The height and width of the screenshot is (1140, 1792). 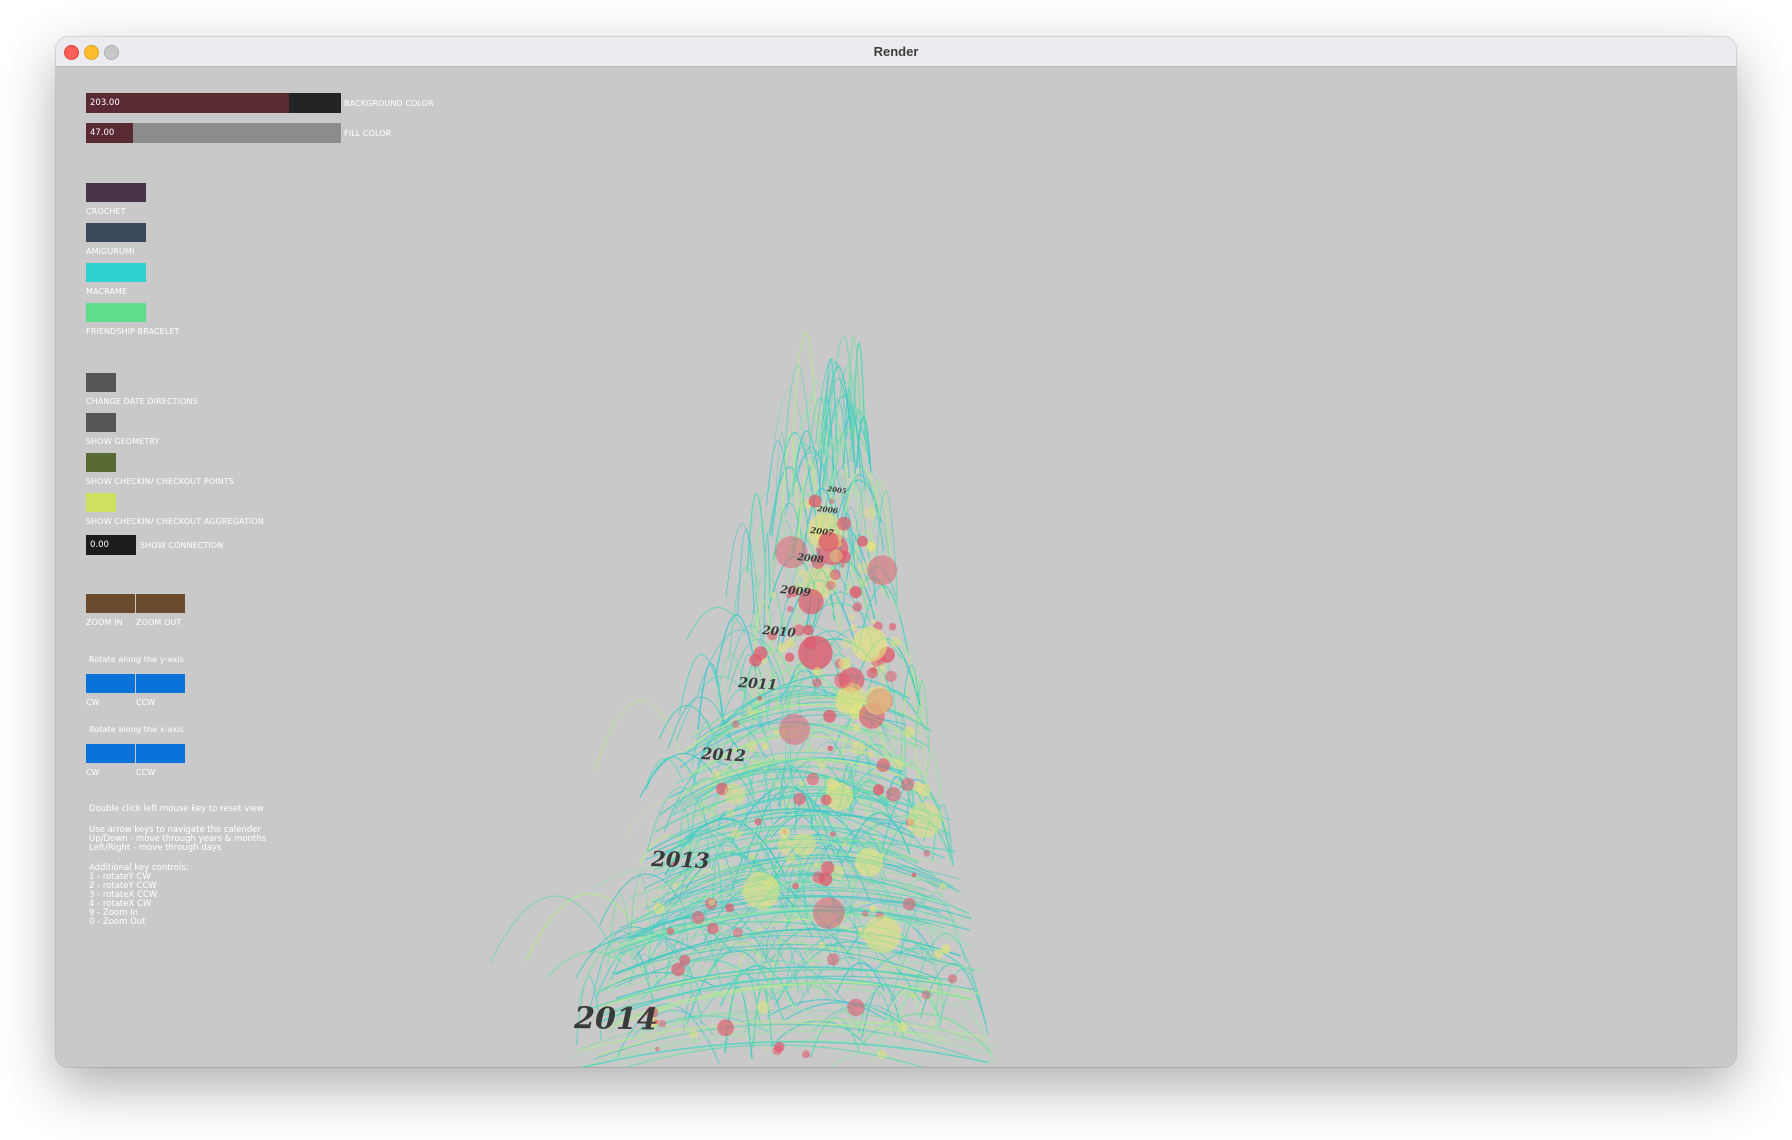 I want to click on change-date-directions-toggle, so click(x=101, y=382).